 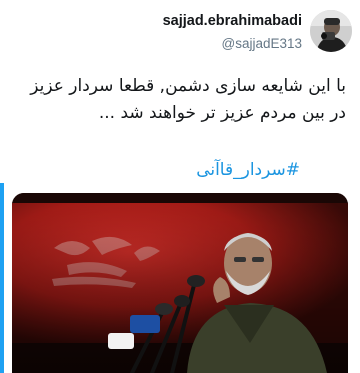 I want to click on author-display-name: sajjad.ebrahimabadi, so click(x=232, y=21).